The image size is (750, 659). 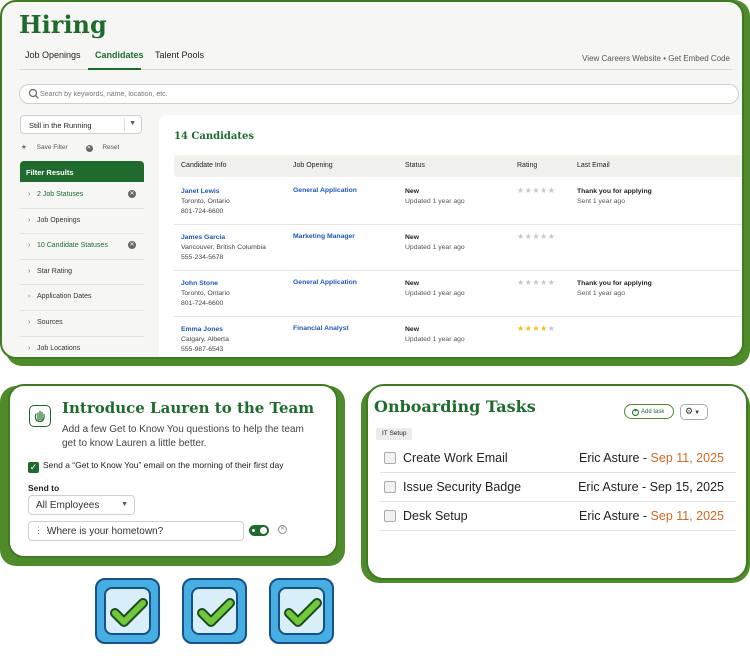 I want to click on candidate-phone: 801-724-6600, so click(x=202, y=211).